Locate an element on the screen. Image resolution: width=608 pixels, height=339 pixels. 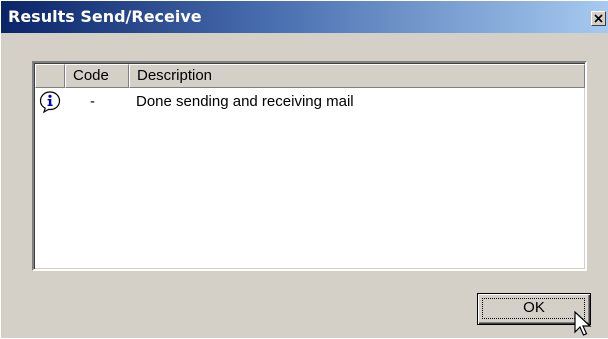
title-bar: Results Send/Receive is located at coordinates (304, 17).